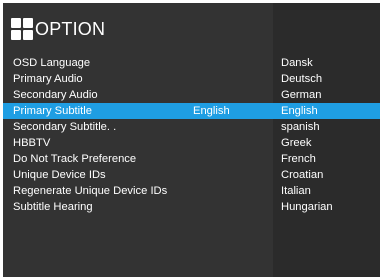 This screenshot has height=280, width=385. I want to click on menu-item-label: Subtitle Hearing, so click(53, 207).